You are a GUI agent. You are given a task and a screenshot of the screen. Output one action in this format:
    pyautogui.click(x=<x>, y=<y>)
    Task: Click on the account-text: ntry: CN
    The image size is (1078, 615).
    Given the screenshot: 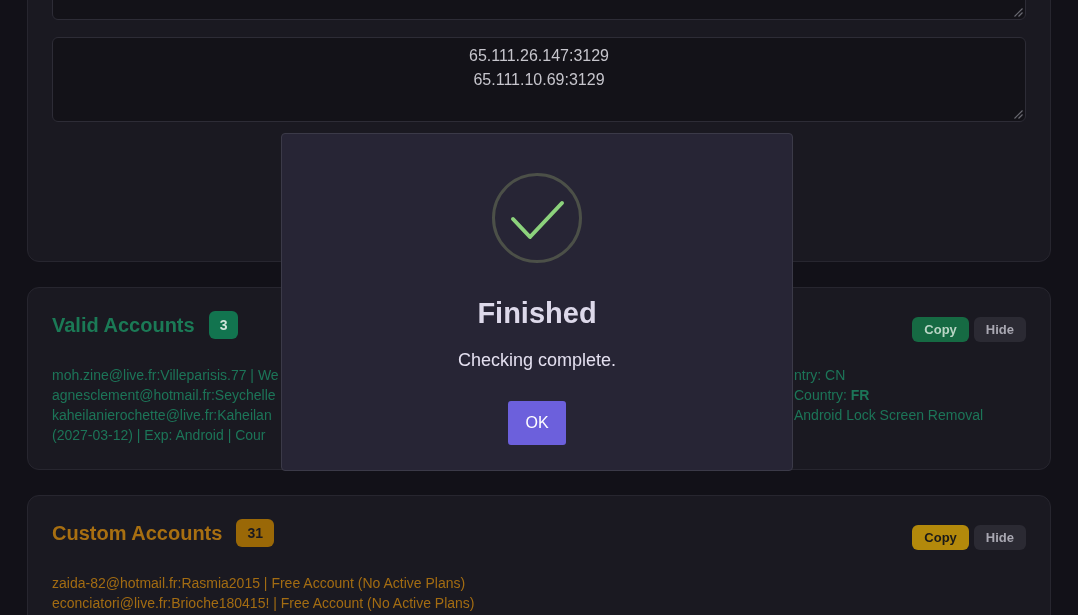 What is the action you would take?
    pyautogui.click(x=820, y=375)
    